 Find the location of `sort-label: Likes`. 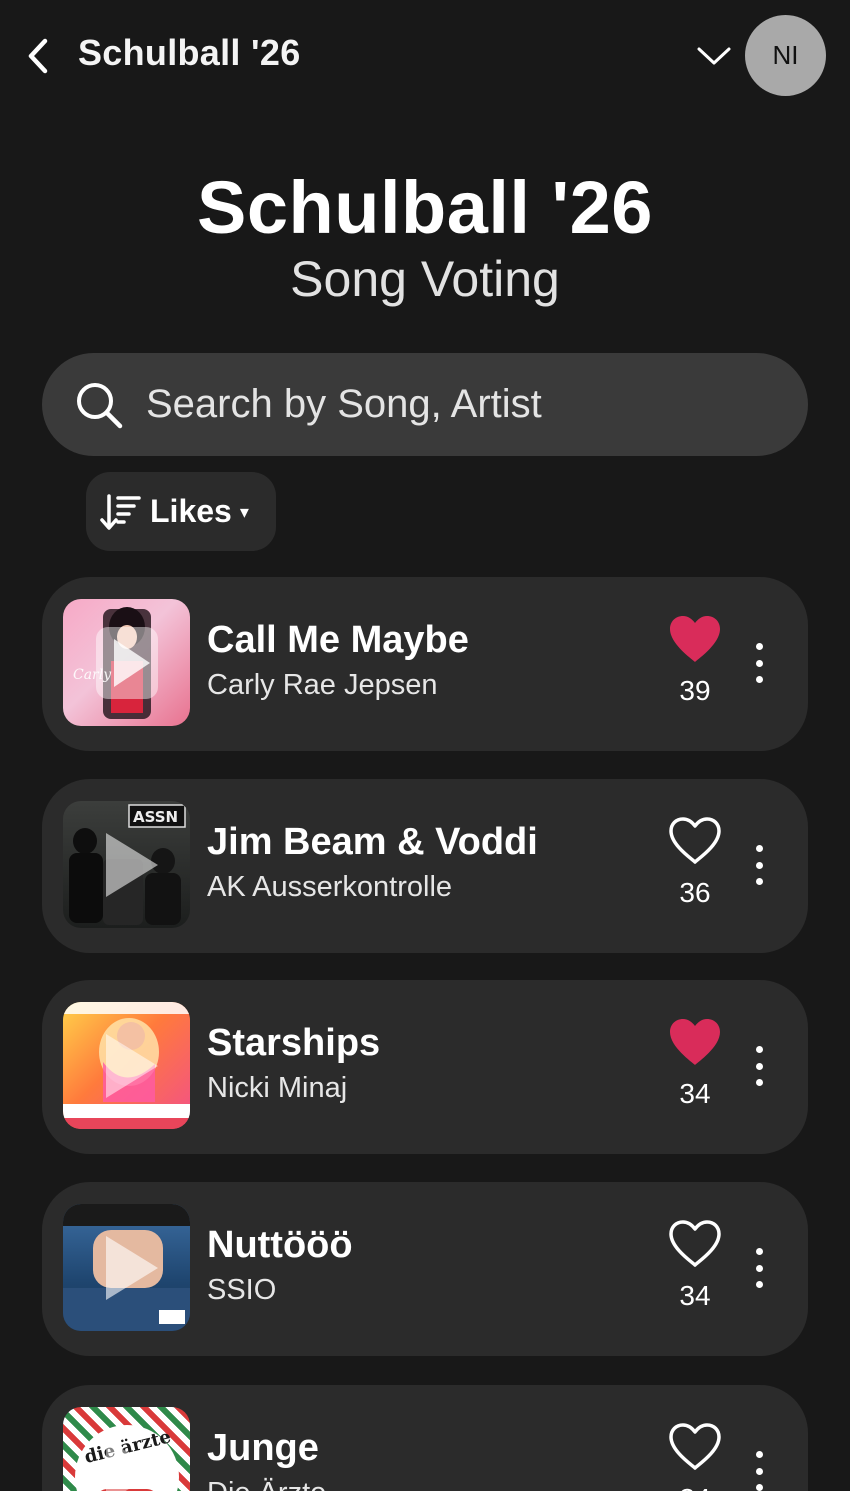

sort-label: Likes is located at coordinates (191, 511).